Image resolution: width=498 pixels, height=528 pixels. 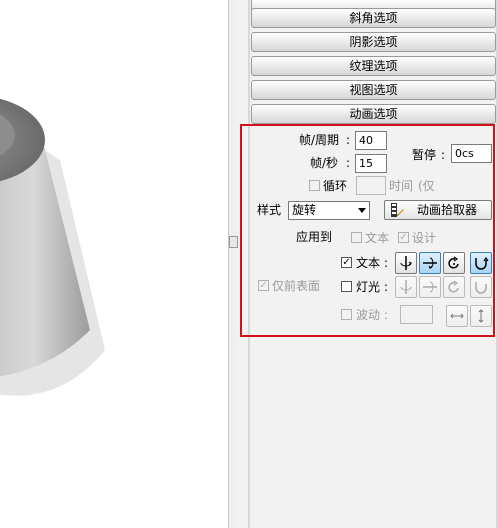 What do you see at coordinates (52, 247) in the screenshot?
I see `3d-preview-shape` at bounding box center [52, 247].